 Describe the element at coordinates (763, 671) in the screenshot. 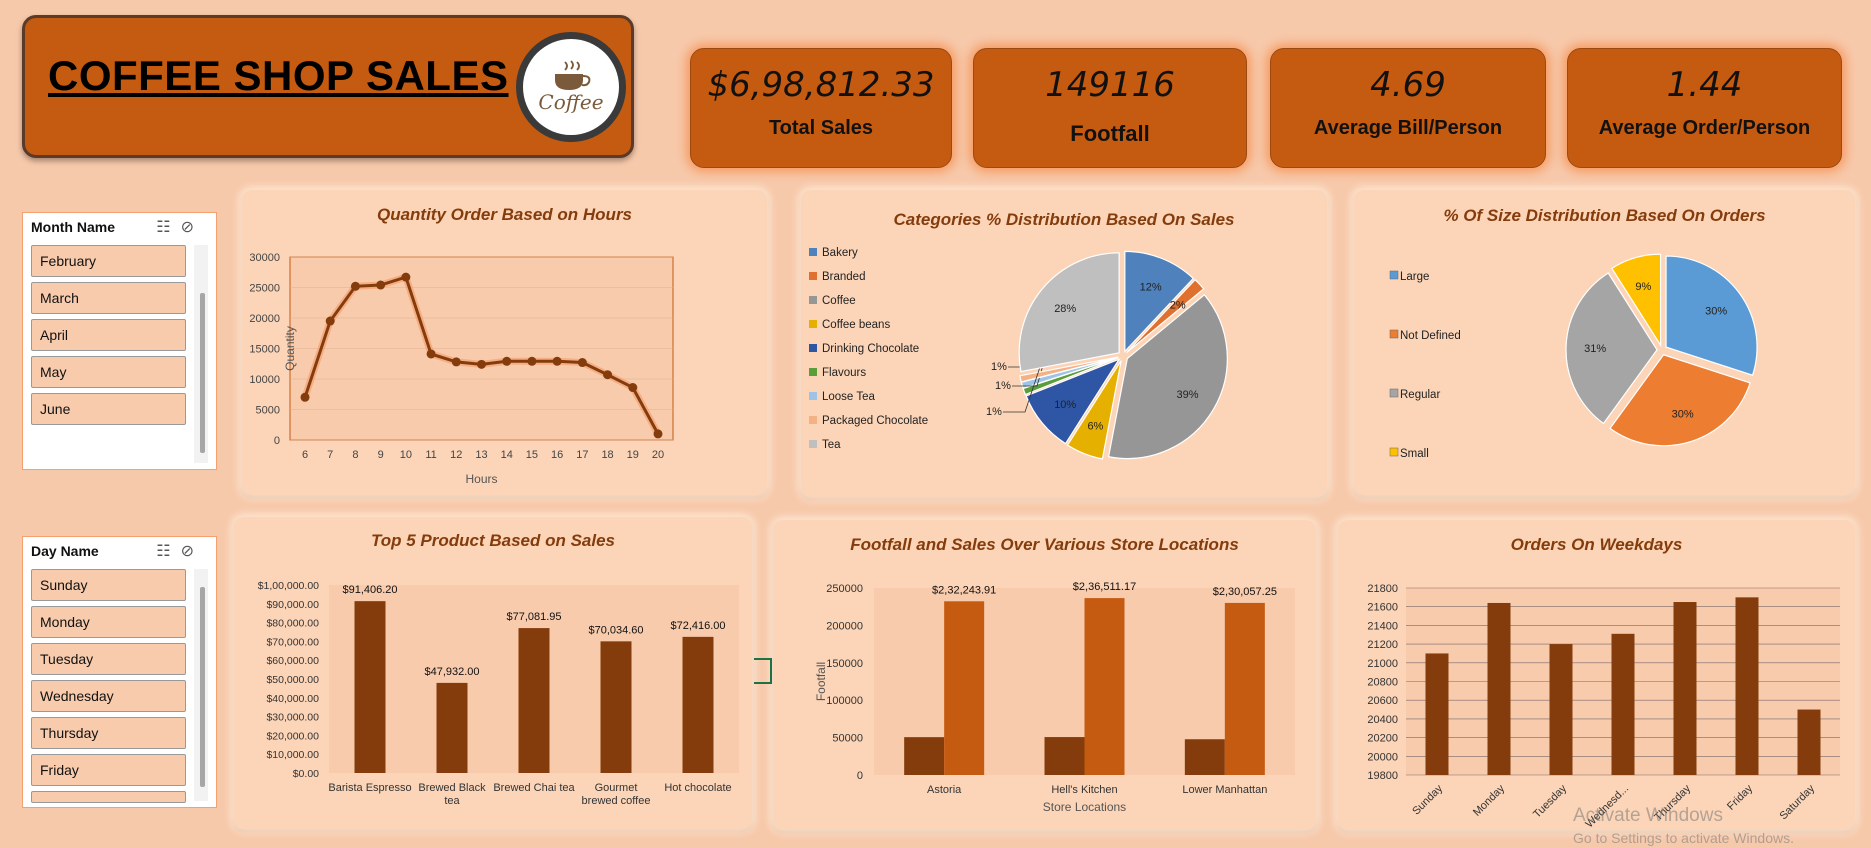

I see `cell-selection-marker` at that location.